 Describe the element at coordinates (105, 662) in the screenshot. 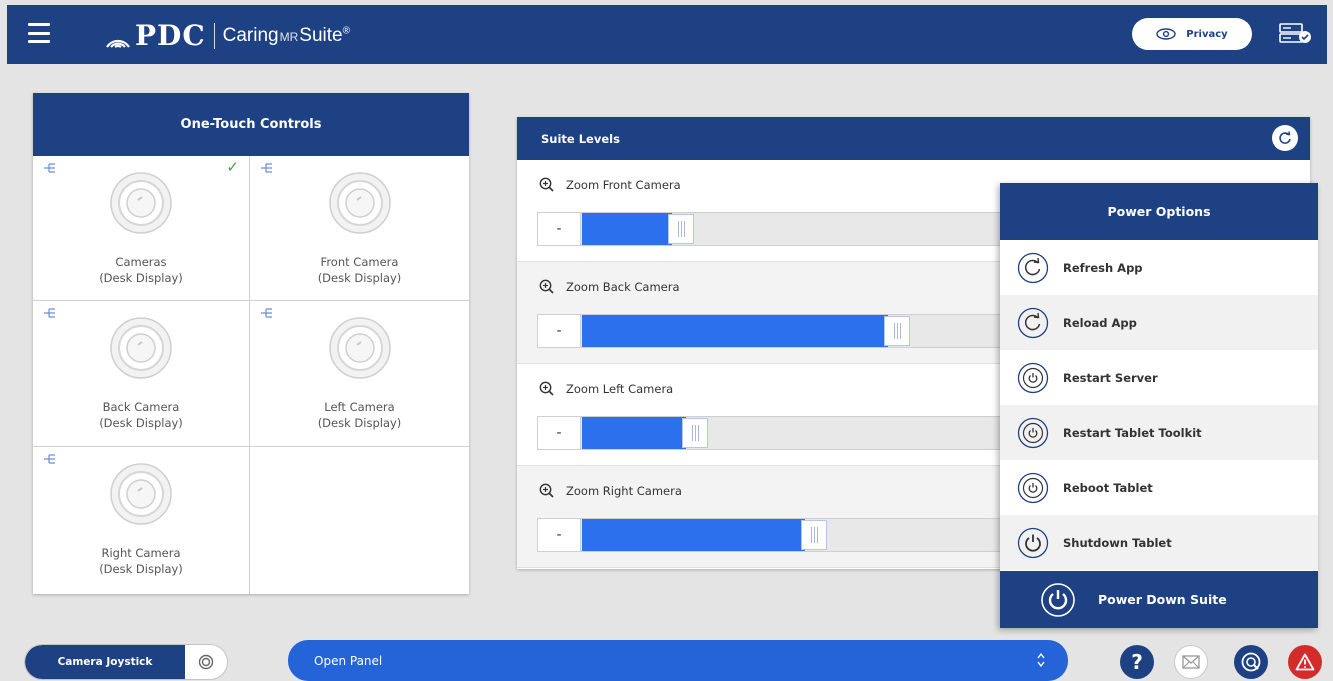

I see `camera-joystick-label: Camera Joystick` at that location.